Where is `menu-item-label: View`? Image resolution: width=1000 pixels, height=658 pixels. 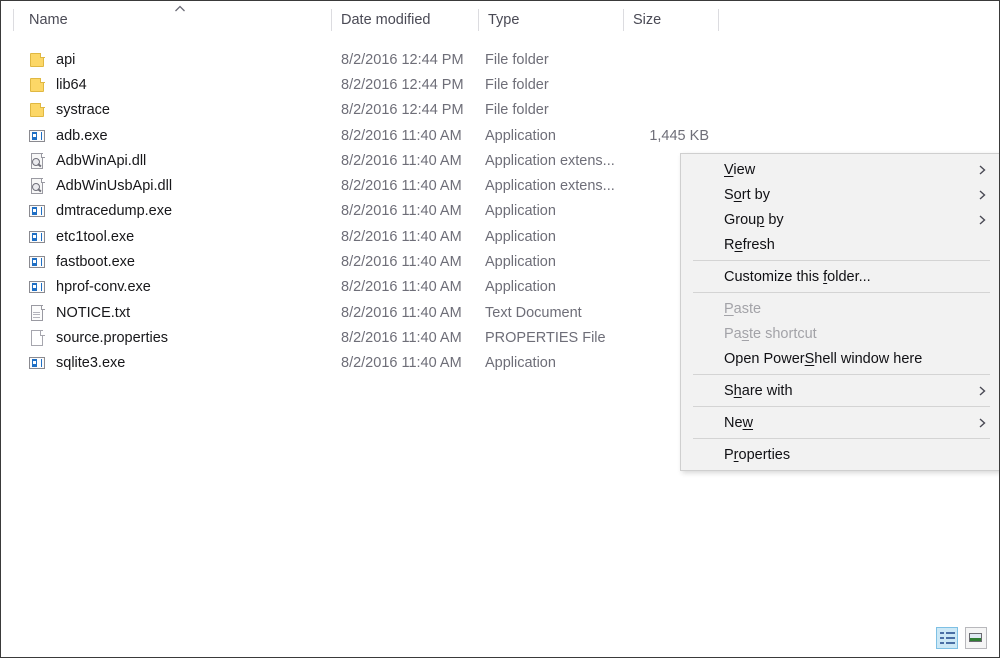
menu-item-label: View is located at coordinates (740, 169).